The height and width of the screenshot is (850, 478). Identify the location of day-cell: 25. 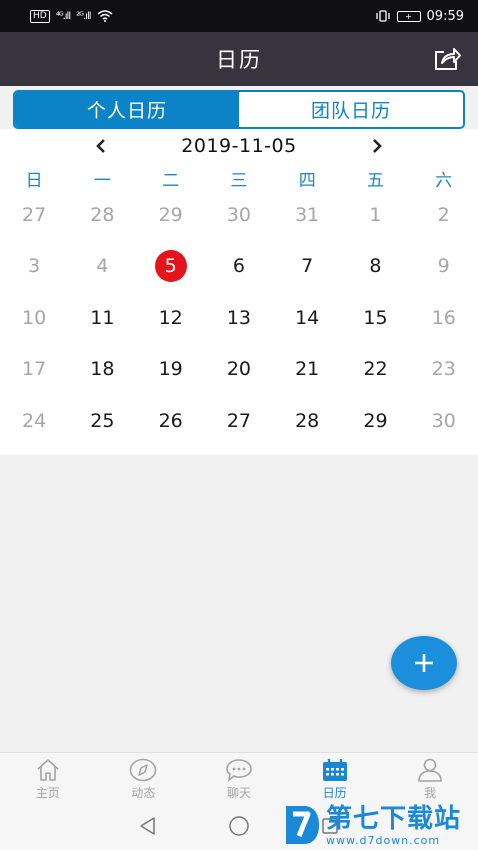
(102, 430).